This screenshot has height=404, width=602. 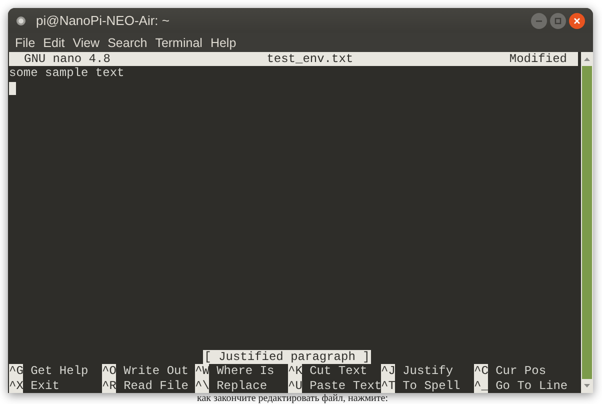 What do you see at coordinates (531, 385) in the screenshot?
I see `shortcut-label: Go To Line` at bounding box center [531, 385].